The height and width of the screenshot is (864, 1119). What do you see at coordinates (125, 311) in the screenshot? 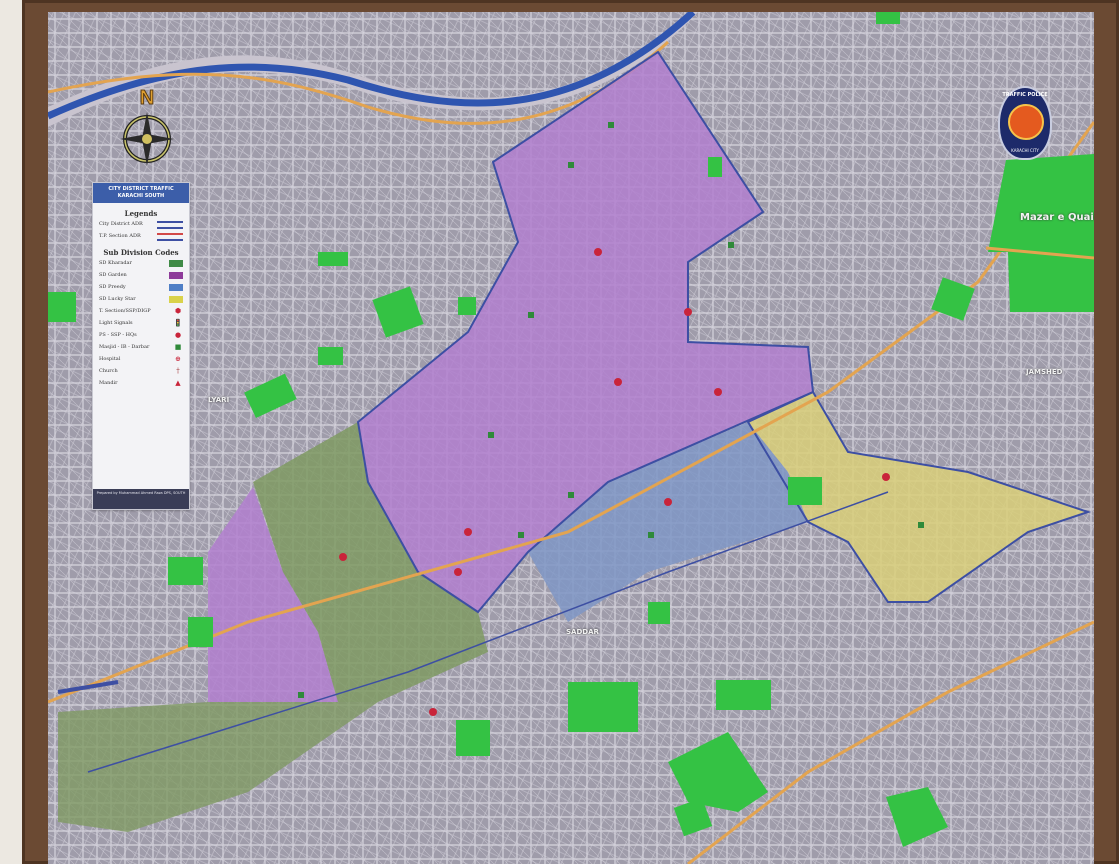
I see `symbol-label: T. Section/SSP/DIGP` at bounding box center [125, 311].